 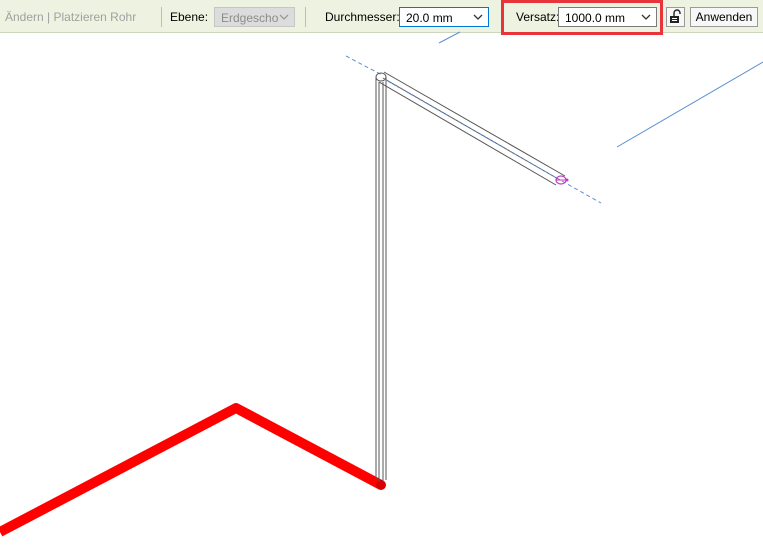 What do you see at coordinates (381, 77) in the screenshot?
I see `pipe-elbow` at bounding box center [381, 77].